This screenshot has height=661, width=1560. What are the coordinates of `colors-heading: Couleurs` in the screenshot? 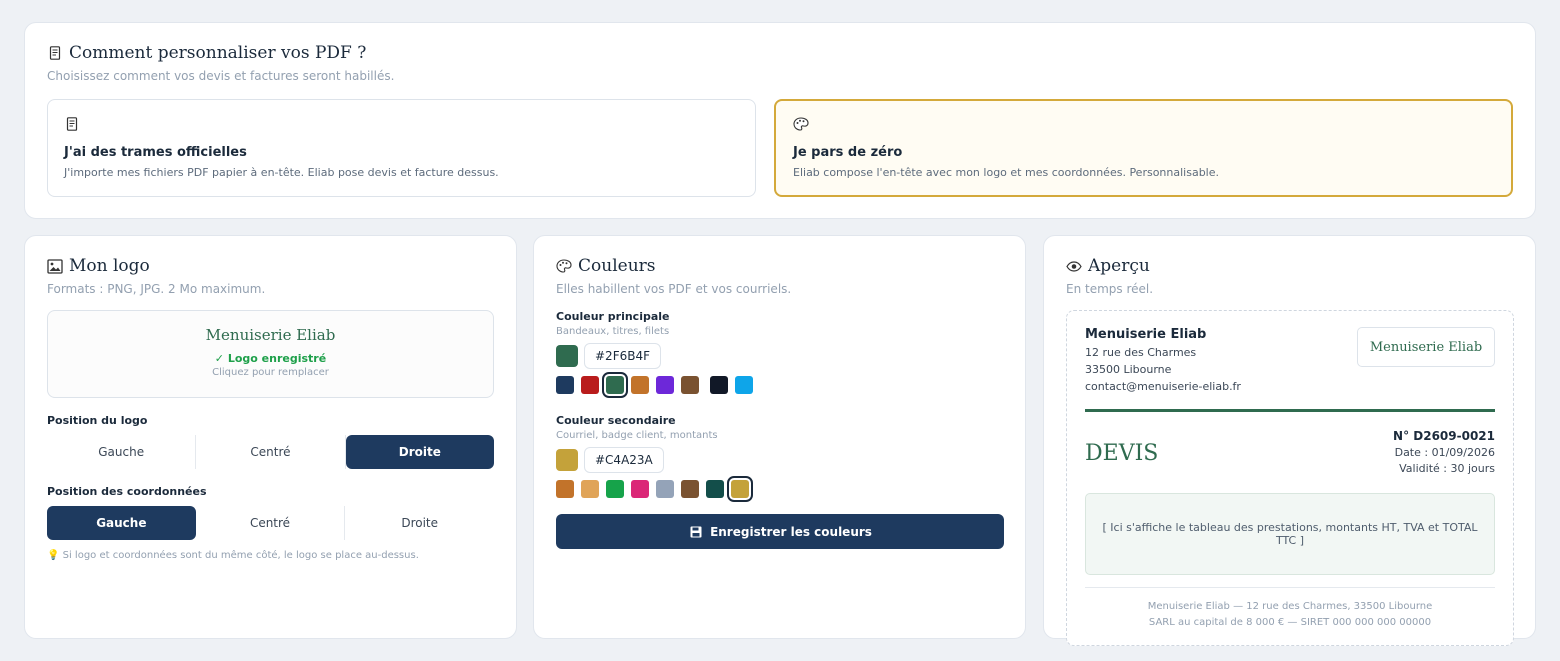 It's located at (617, 266).